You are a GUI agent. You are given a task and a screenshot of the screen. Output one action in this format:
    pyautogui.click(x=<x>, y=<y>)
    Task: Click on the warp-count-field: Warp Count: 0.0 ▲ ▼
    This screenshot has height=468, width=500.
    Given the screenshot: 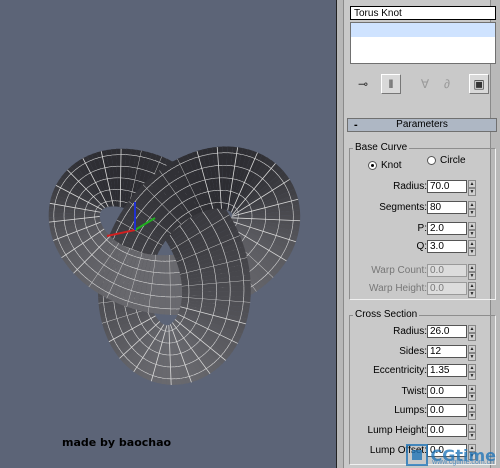 What is the action you would take?
    pyautogui.click(x=407, y=272)
    